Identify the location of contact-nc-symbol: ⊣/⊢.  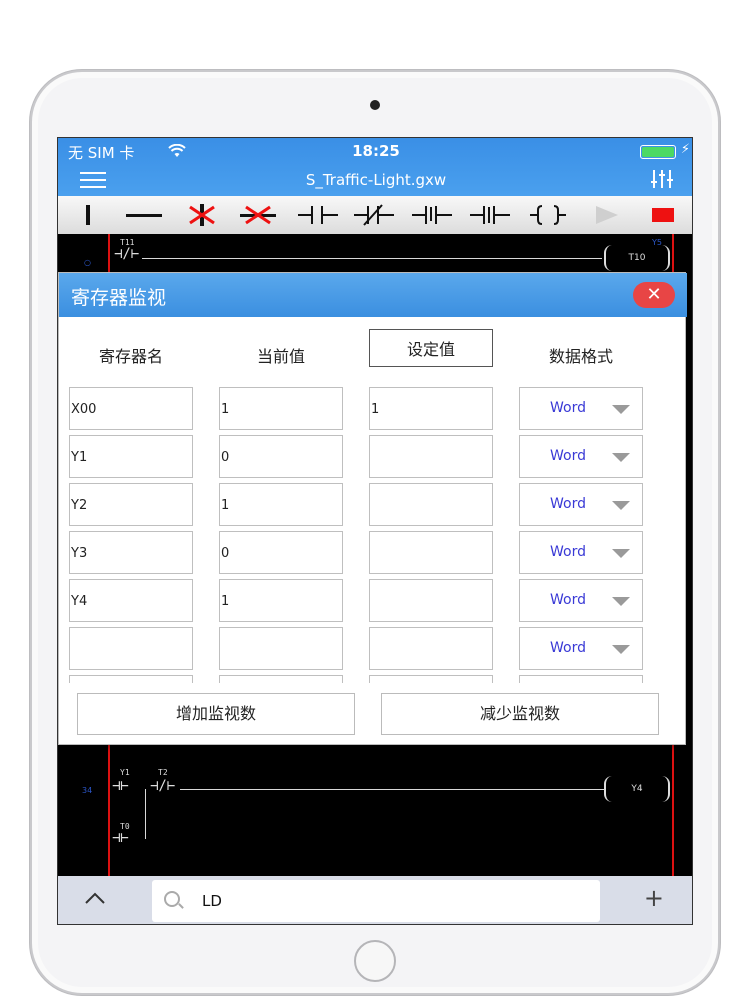
(126, 254).